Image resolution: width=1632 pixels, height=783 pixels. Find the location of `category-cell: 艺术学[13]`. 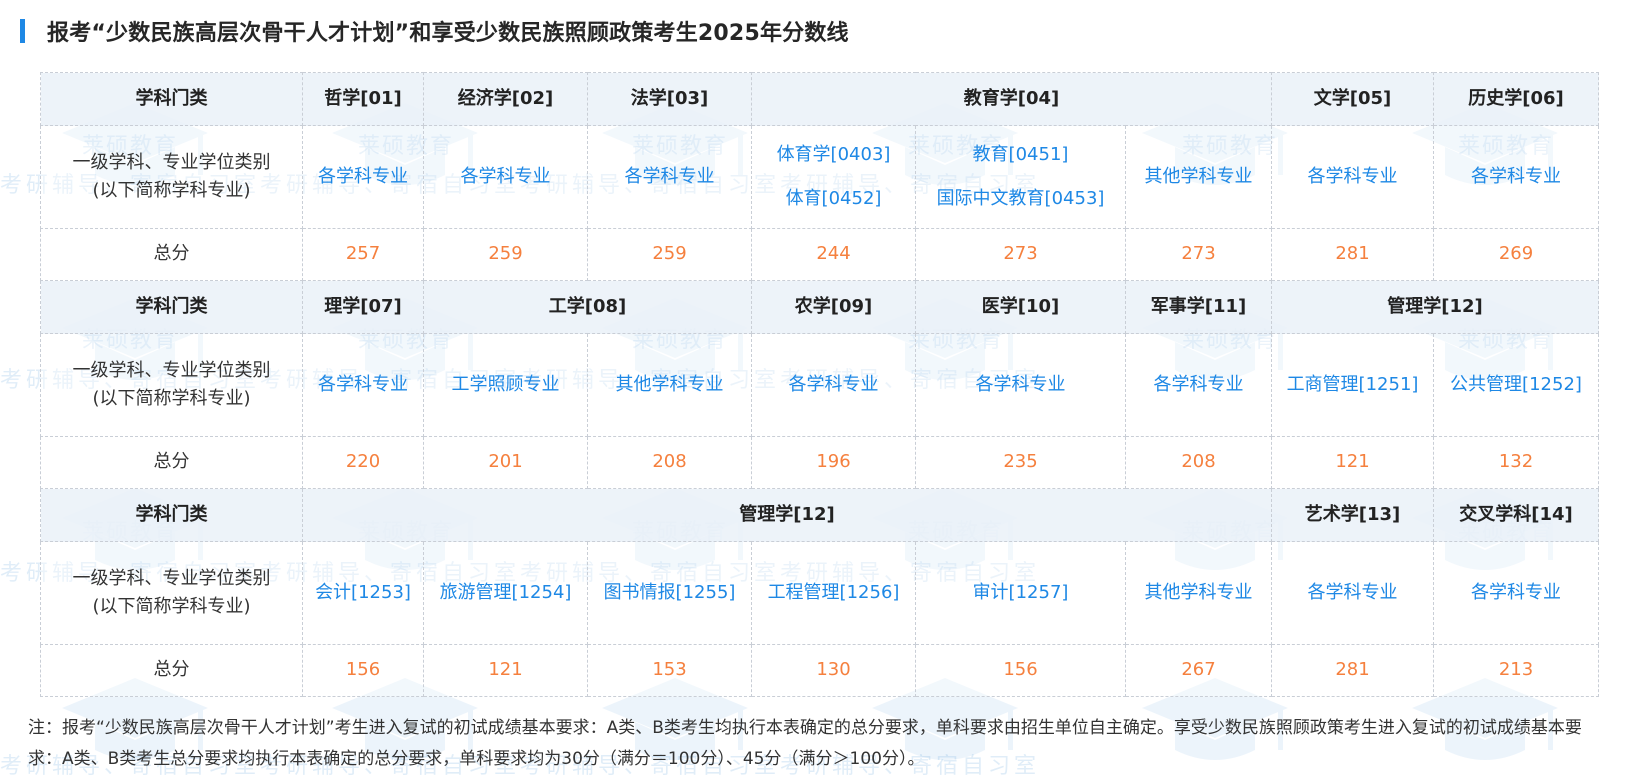

category-cell: 艺术学[13] is located at coordinates (1352, 515).